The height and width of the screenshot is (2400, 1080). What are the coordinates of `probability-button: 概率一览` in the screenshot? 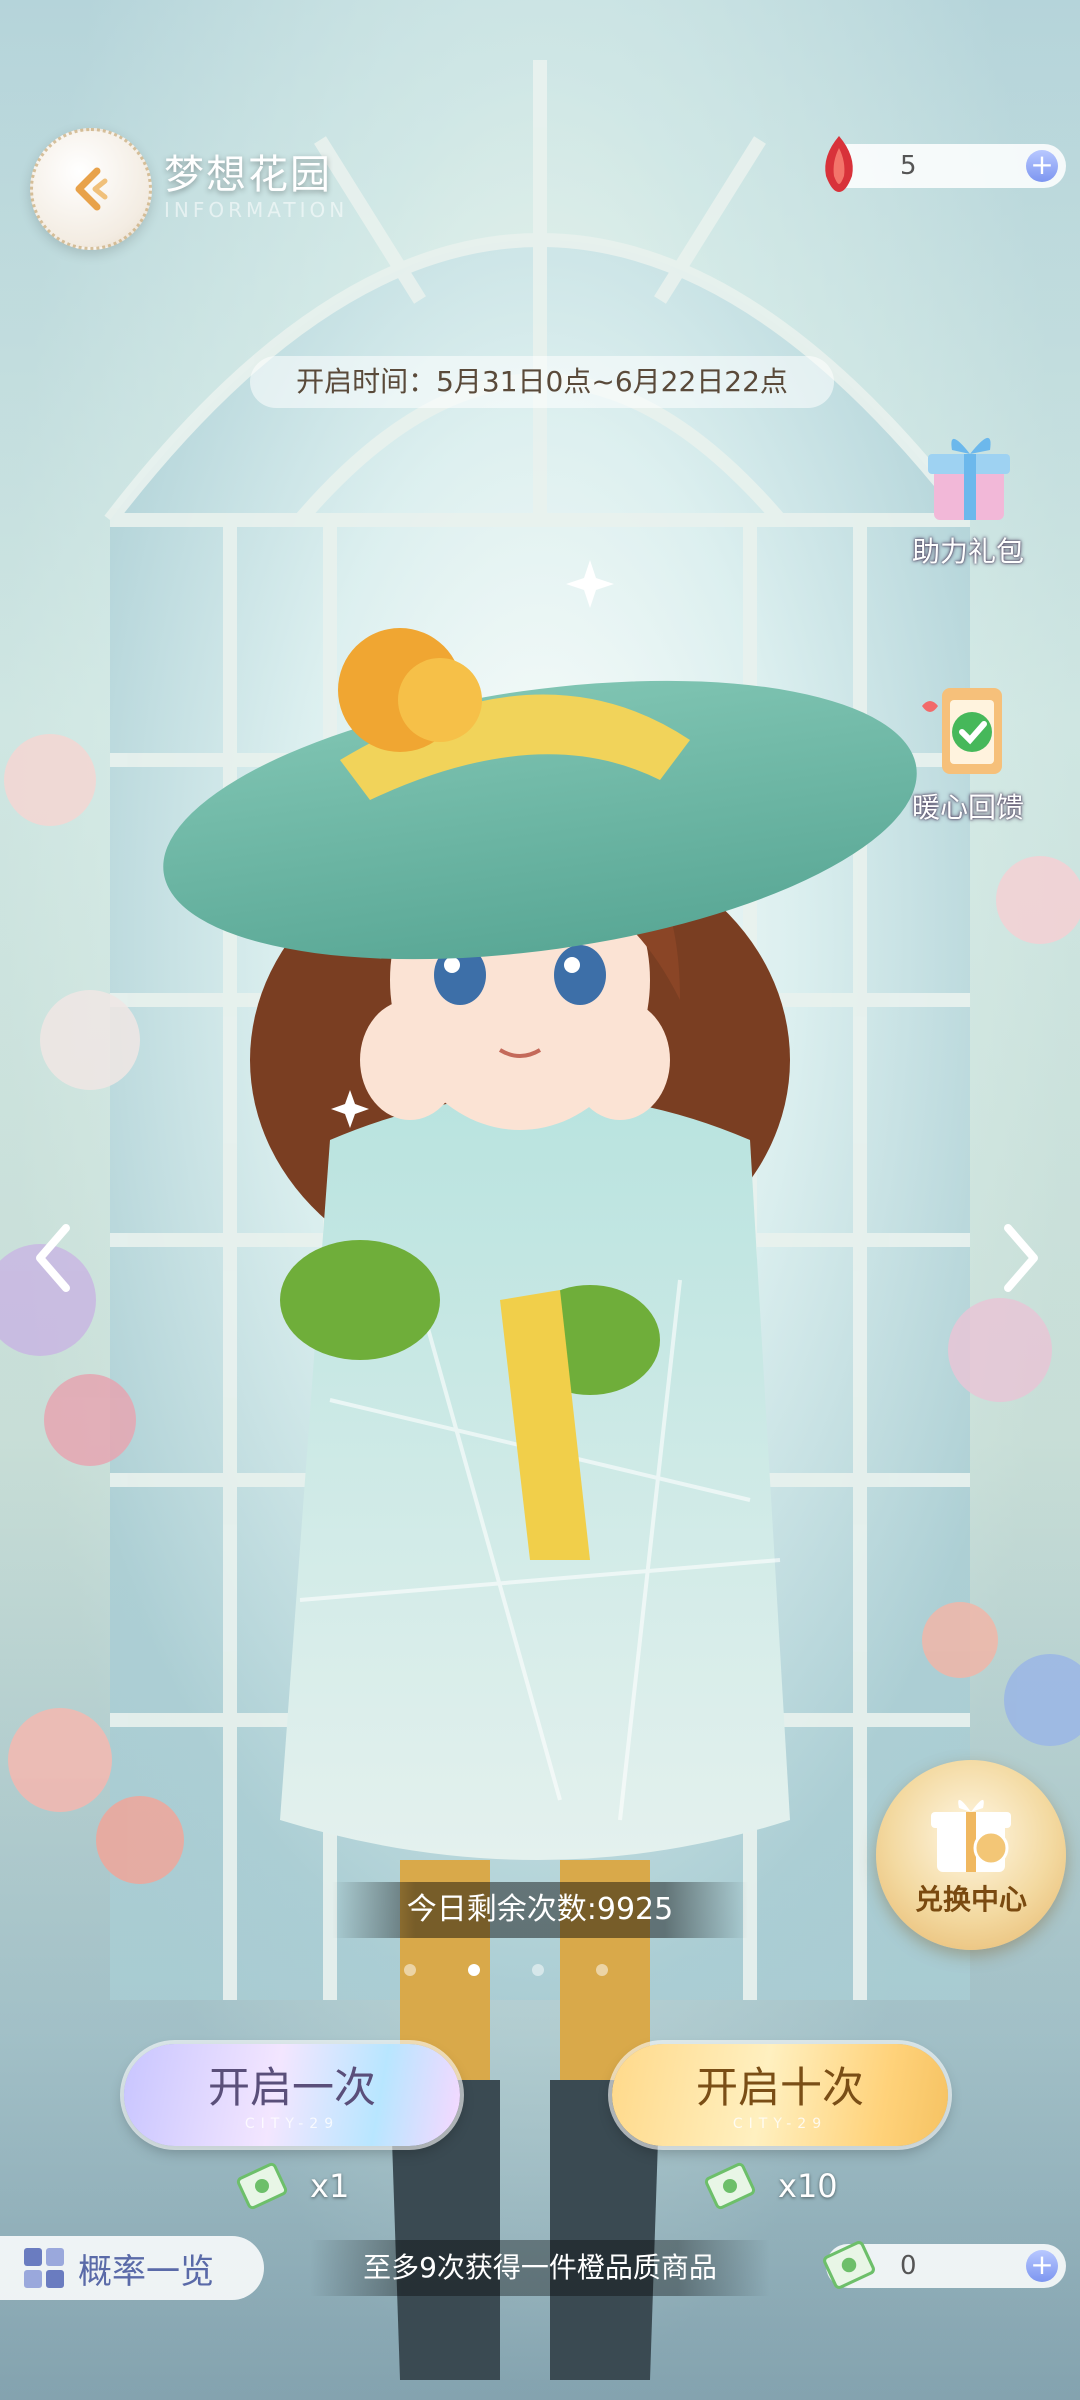 It's located at (132, 2268).